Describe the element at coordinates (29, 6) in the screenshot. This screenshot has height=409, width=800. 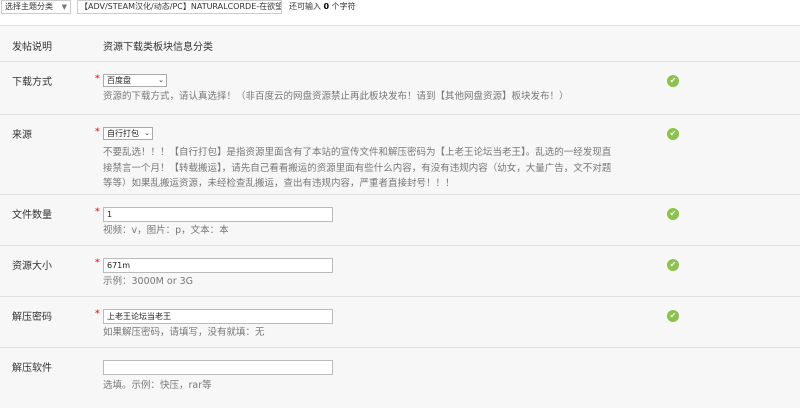
I see `category-select-label: 选择主题分类` at that location.